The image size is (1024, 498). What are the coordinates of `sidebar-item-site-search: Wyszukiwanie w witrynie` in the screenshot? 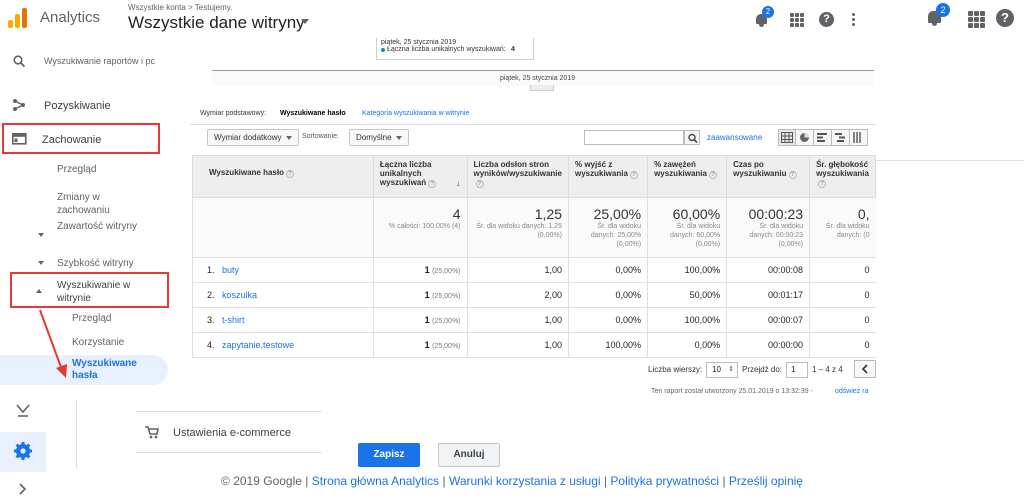 It's located at (104, 292).